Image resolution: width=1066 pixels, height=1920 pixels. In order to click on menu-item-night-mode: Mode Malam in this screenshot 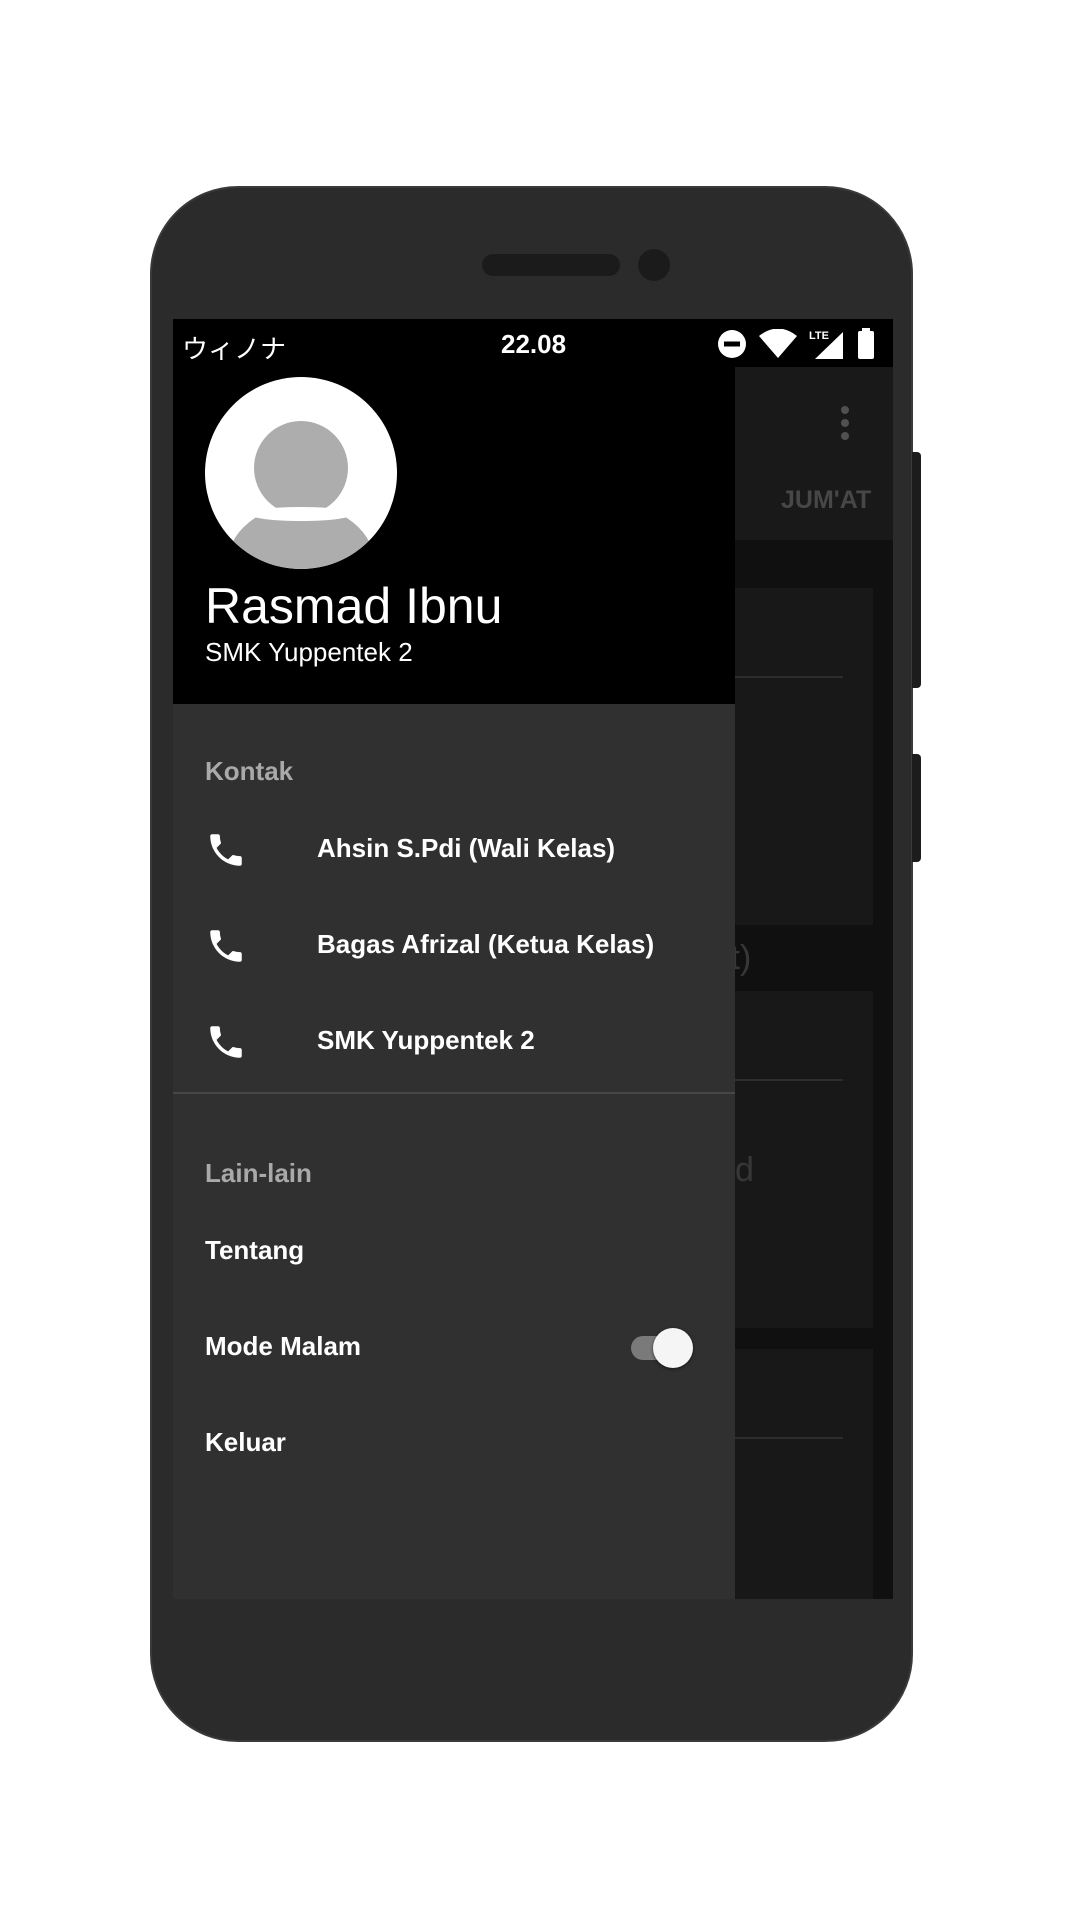, I will do `click(454, 1347)`.